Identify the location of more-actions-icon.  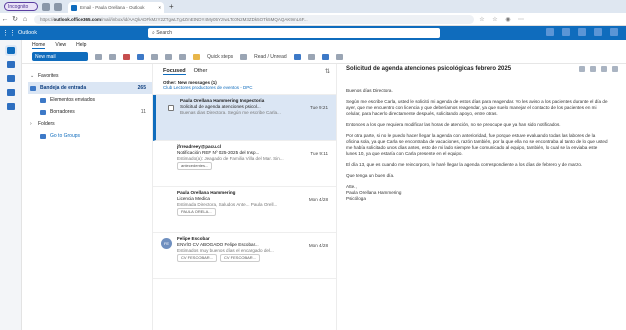
(339, 56).